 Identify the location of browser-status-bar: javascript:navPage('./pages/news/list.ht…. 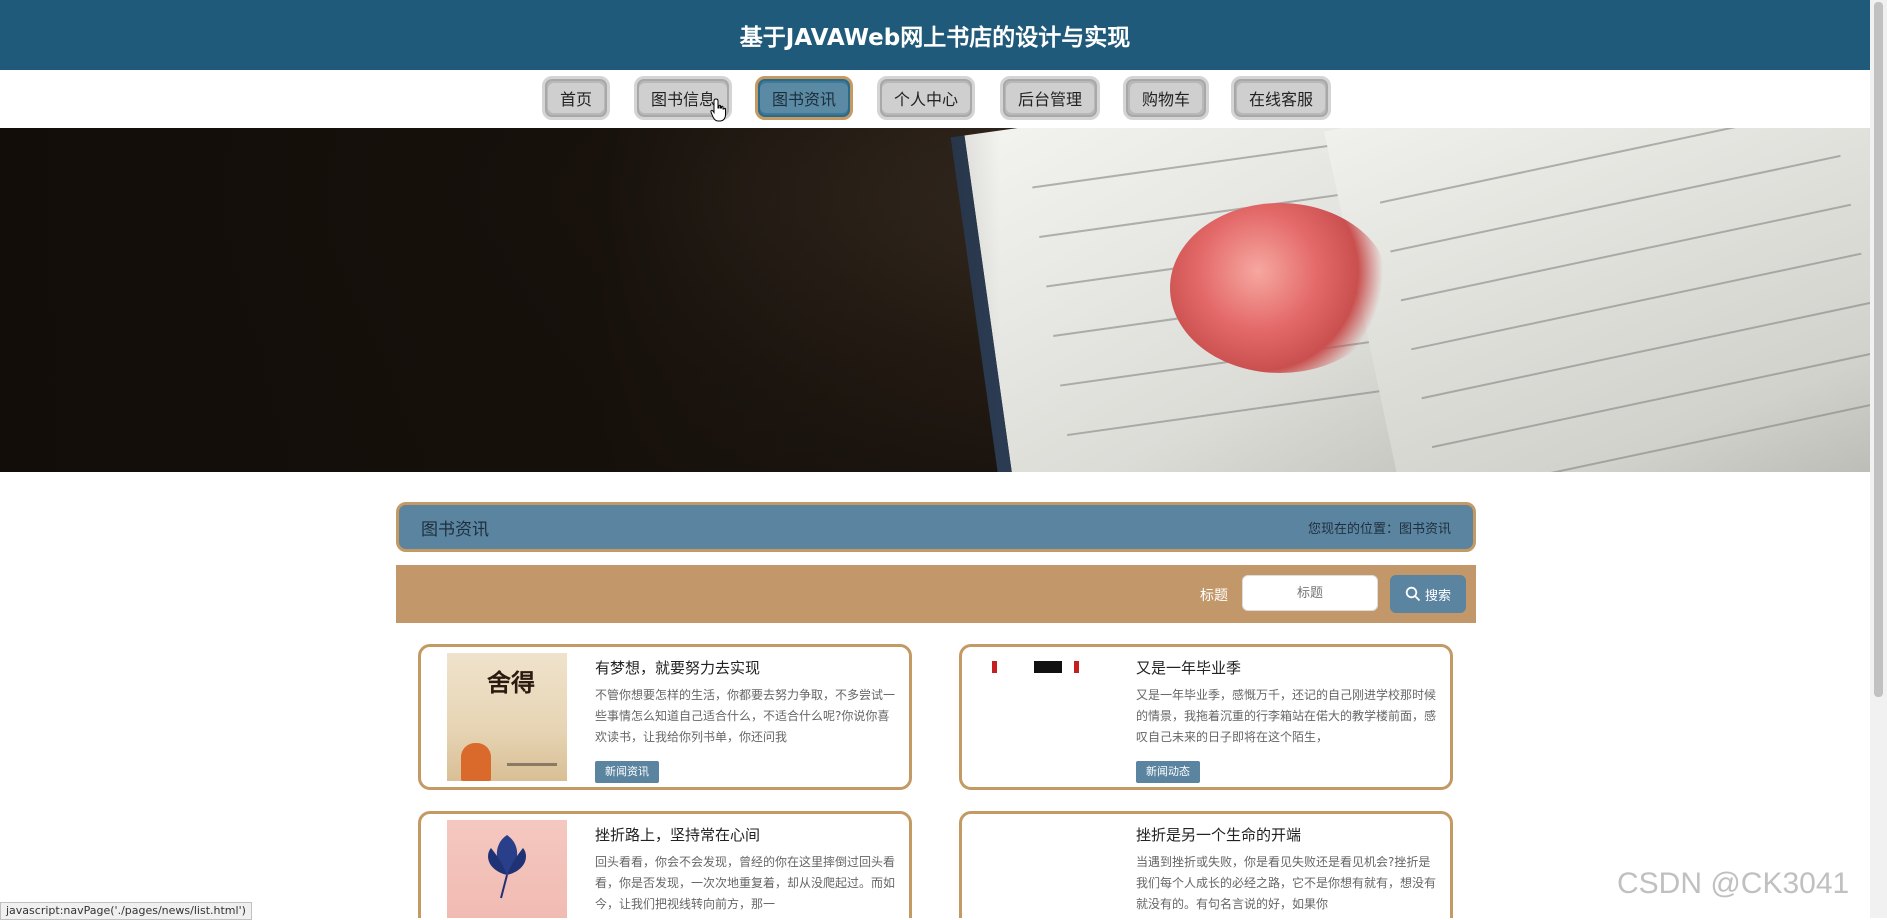
(126, 911).